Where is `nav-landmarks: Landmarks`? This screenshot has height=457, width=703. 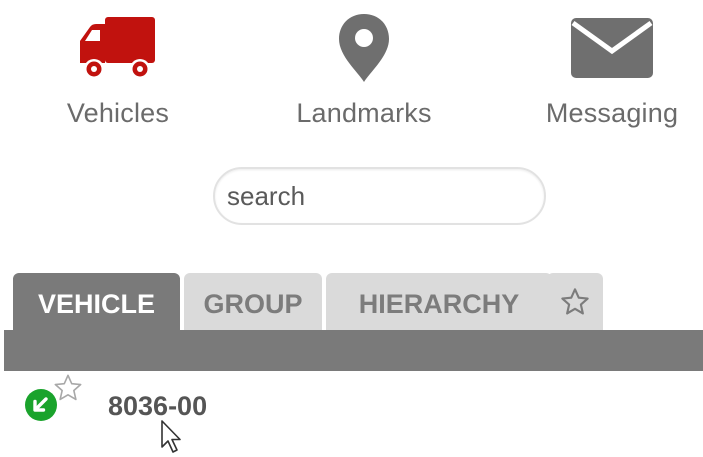 nav-landmarks: Landmarks is located at coordinates (364, 73).